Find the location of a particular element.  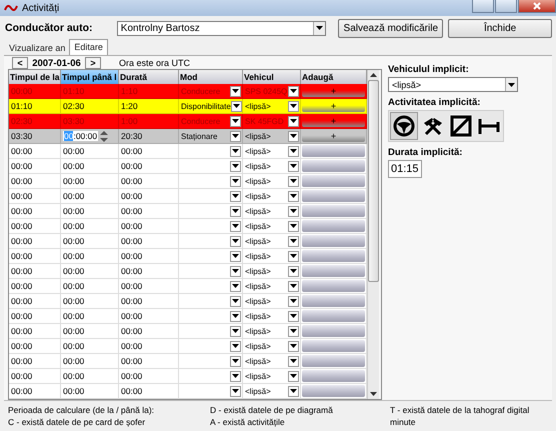

scroll-up-icon is located at coordinates (373, 75).